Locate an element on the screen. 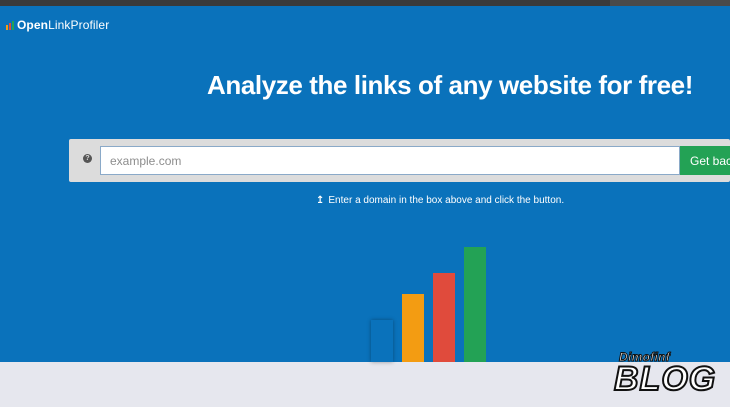  illustration-bar-red is located at coordinates (444, 317).